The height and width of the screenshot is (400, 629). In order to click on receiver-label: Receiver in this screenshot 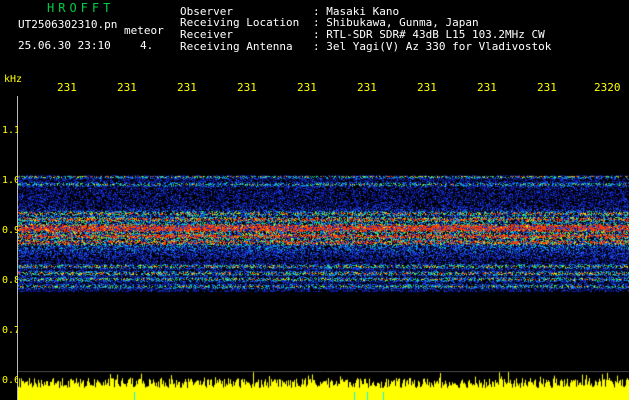, I will do `click(206, 34)`.